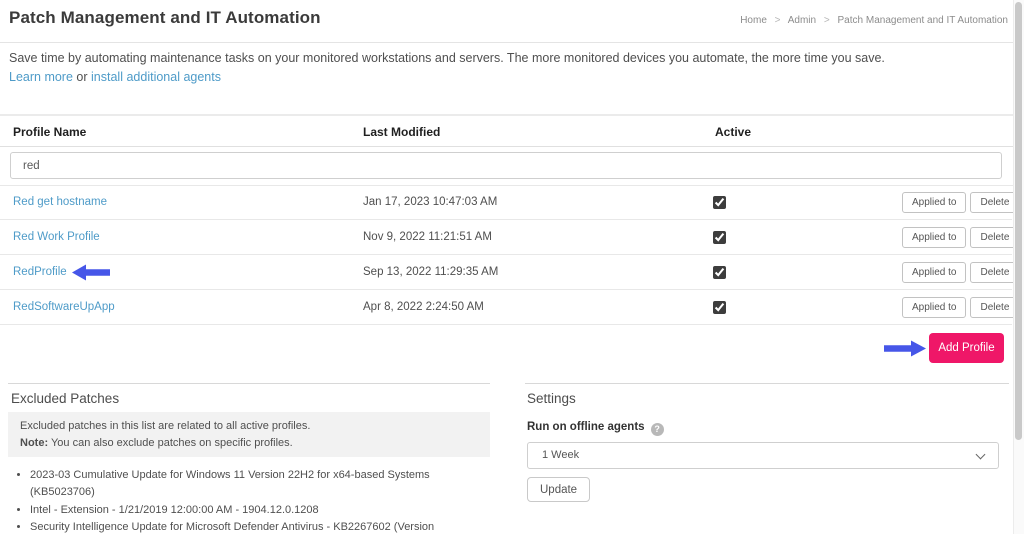  Describe the element at coordinates (41, 77) in the screenshot. I see `learn-more-link: Learn more` at that location.